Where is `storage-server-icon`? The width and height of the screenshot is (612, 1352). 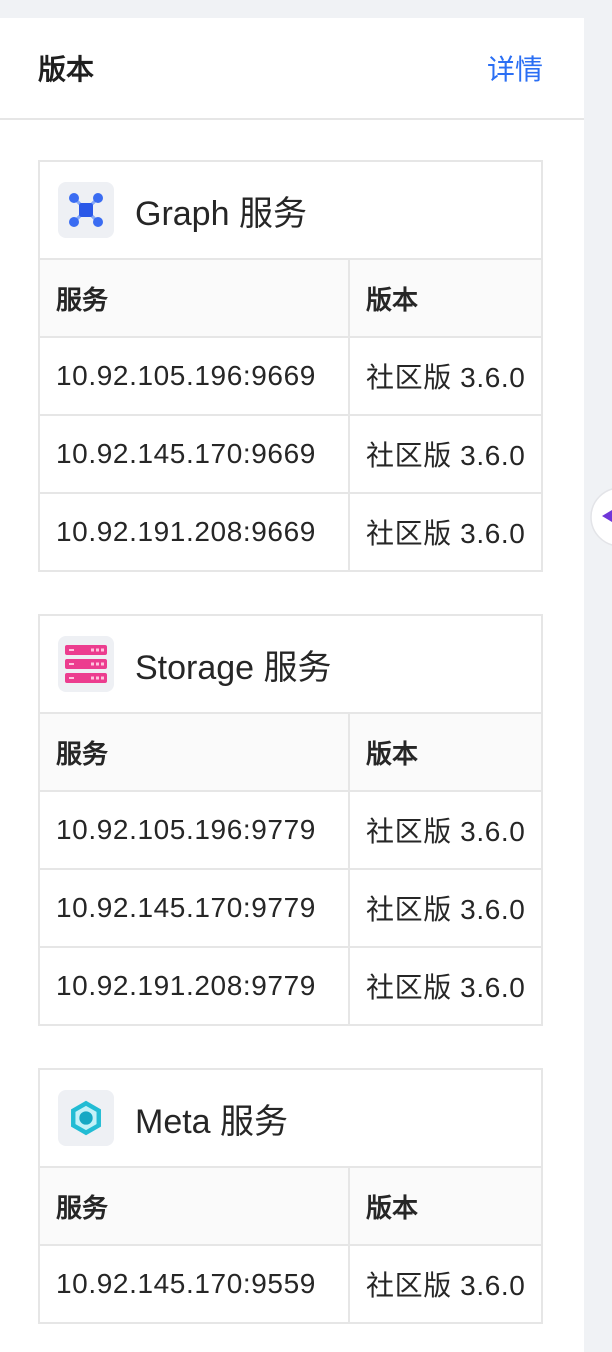 storage-server-icon is located at coordinates (86, 664).